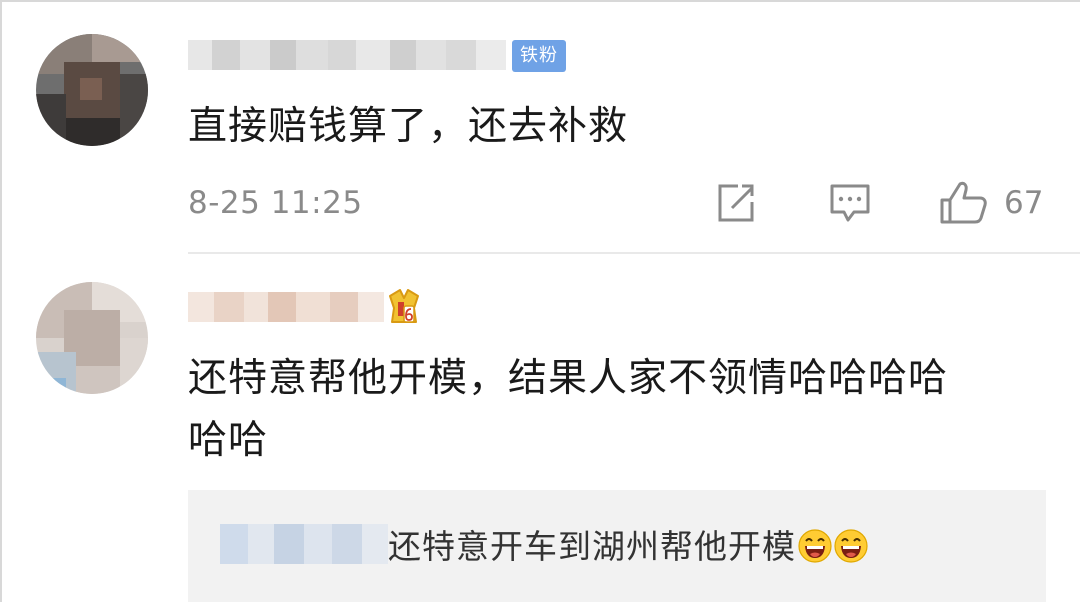  Describe the element at coordinates (275, 203) in the screenshot. I see `comment-time: 8-25 11:25` at that location.